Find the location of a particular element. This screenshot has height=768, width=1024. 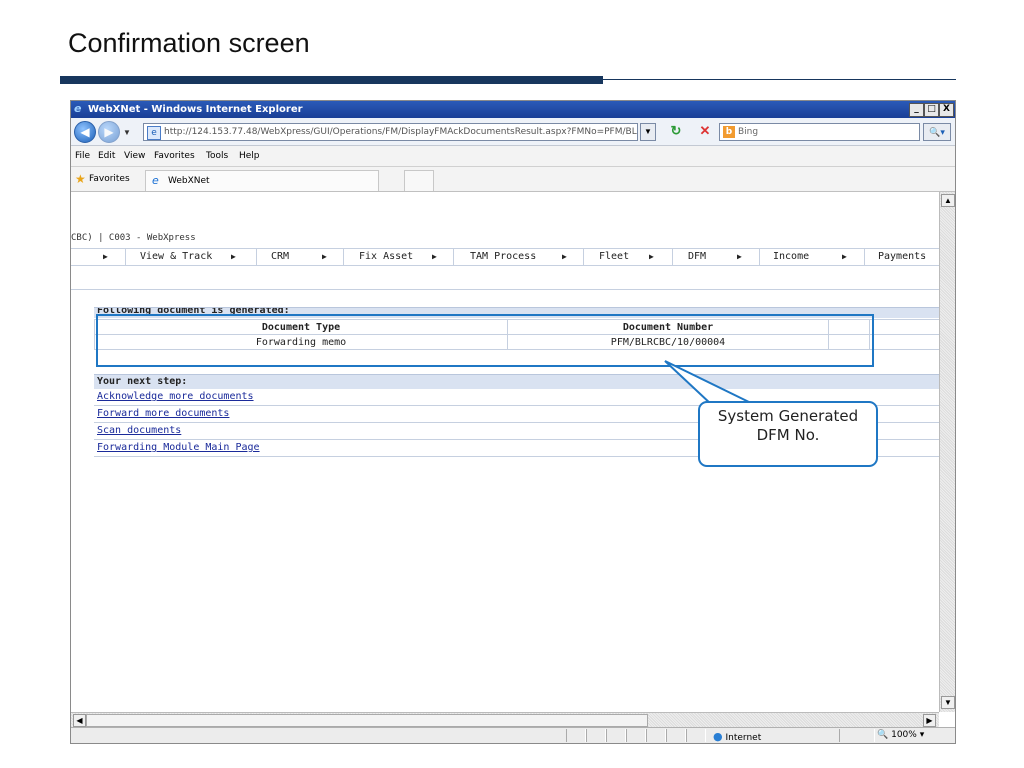

forward-more-documents-link: Forward more documents is located at coordinates (163, 413).